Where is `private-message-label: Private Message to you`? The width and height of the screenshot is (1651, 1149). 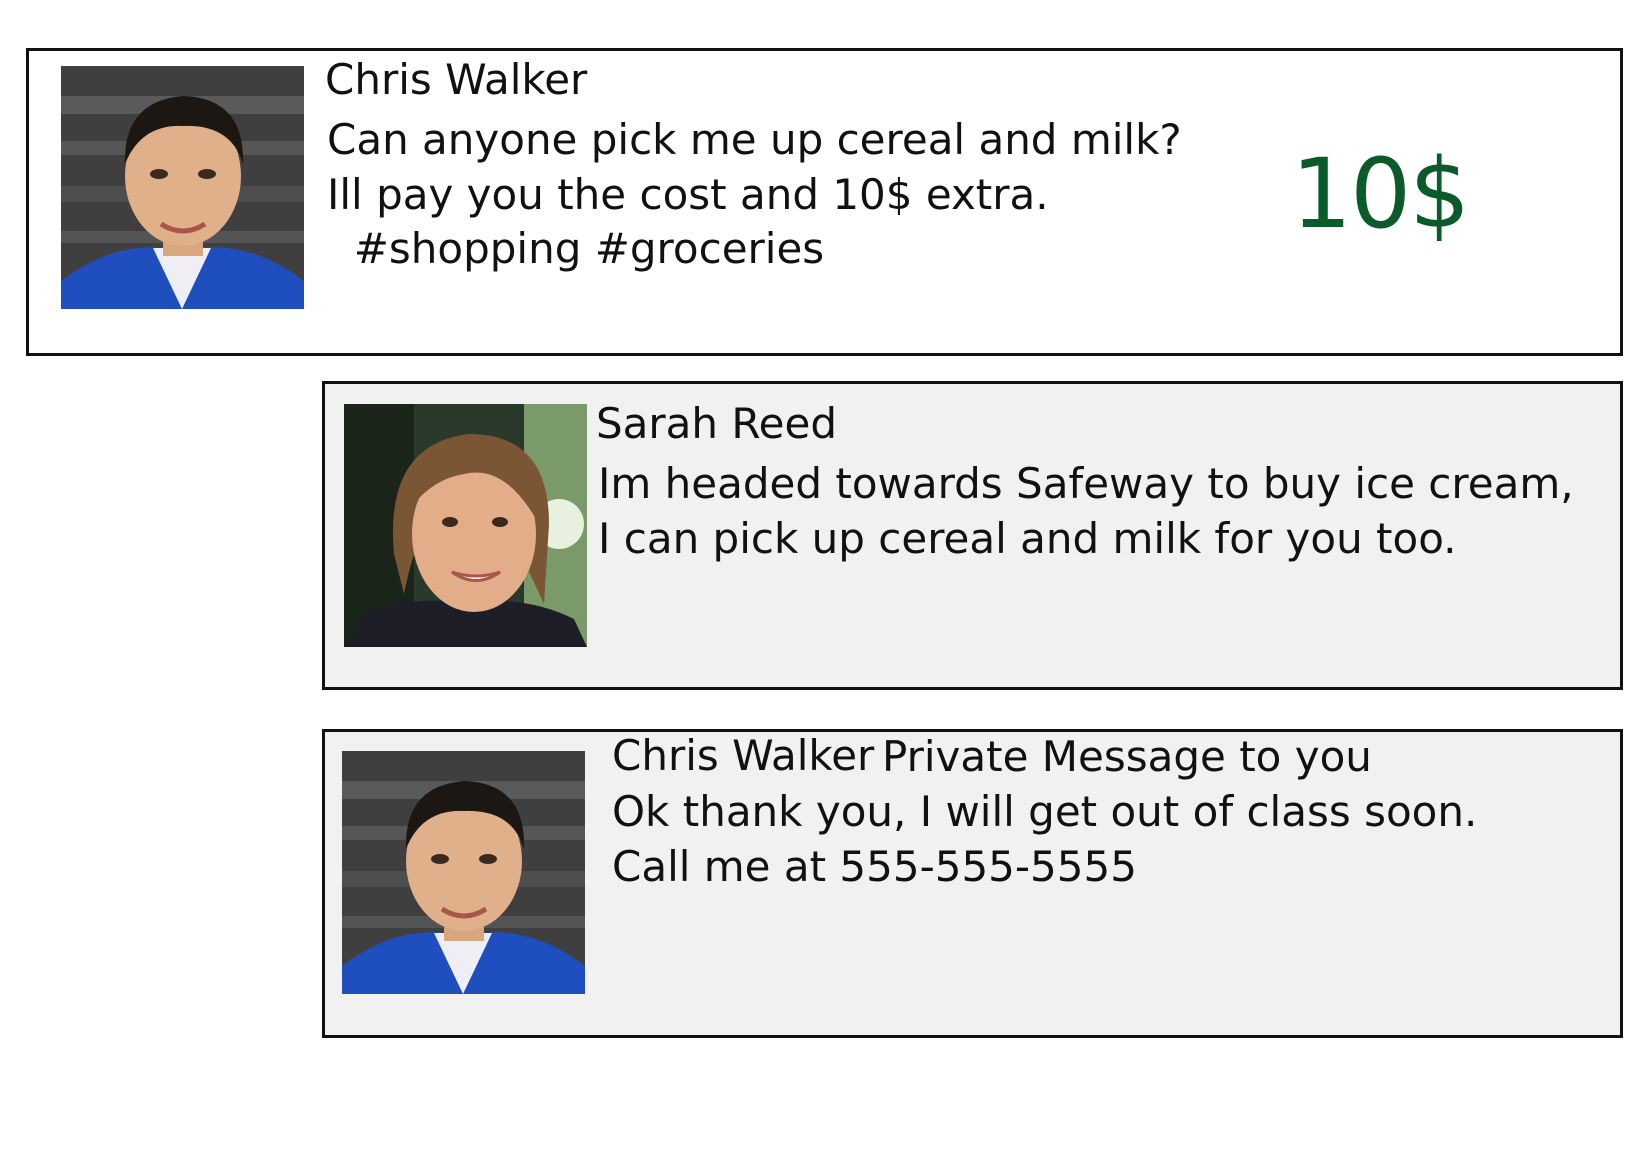
private-message-label: Private Message to you is located at coordinates (1127, 756).